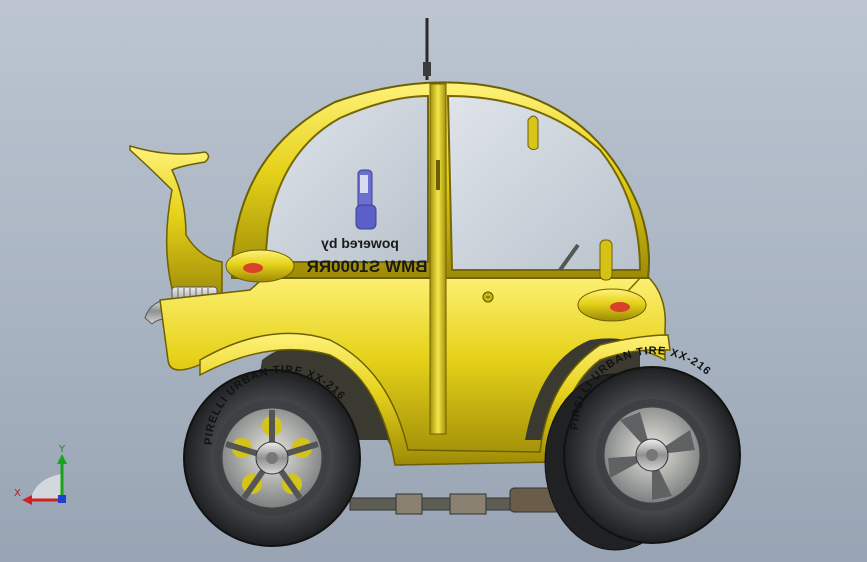 Image resolution: width=867 pixels, height=562 pixels. What do you see at coordinates (460, 501) in the screenshot?
I see `axle-rod` at bounding box center [460, 501].